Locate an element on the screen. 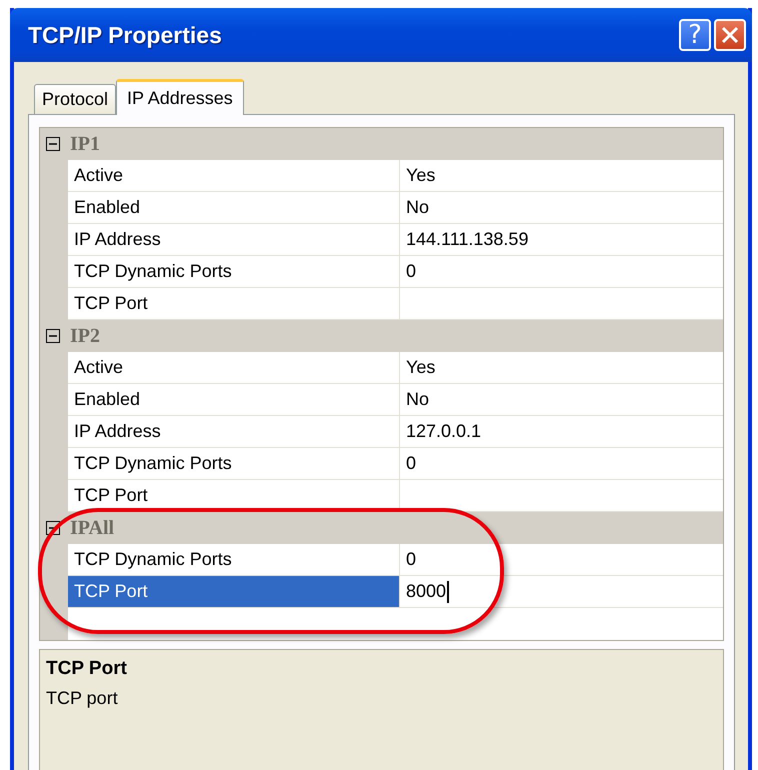 The width and height of the screenshot is (758, 770). group-name: IP2 is located at coordinates (85, 336).